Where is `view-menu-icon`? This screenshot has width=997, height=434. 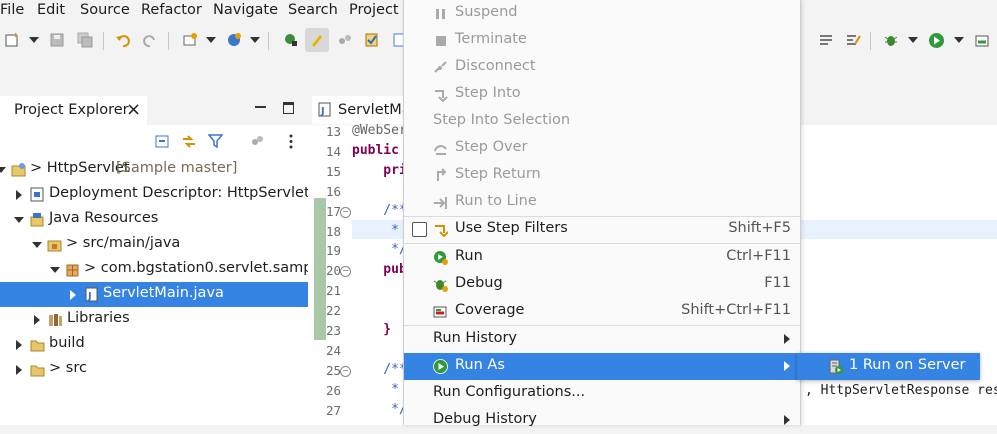
view-menu-icon is located at coordinates (291, 143).